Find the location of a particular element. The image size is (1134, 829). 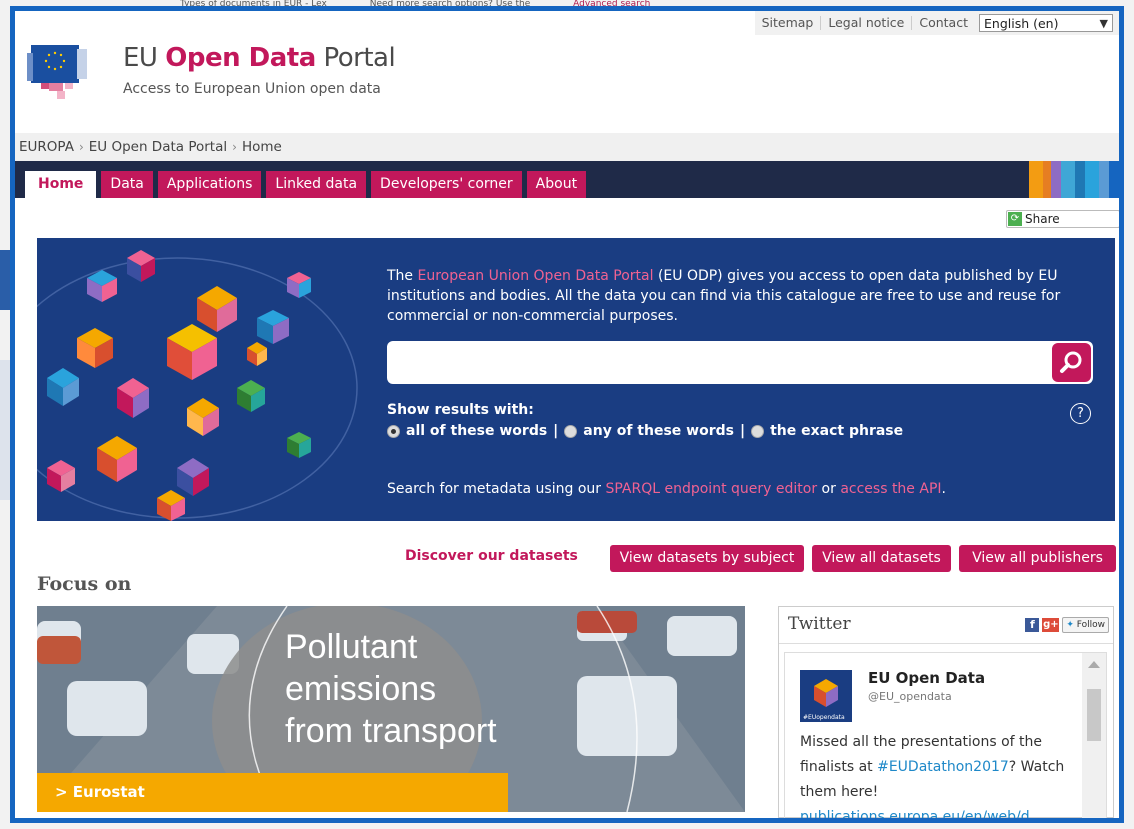

portal-subtitle: Access to European Union open data is located at coordinates (252, 89).